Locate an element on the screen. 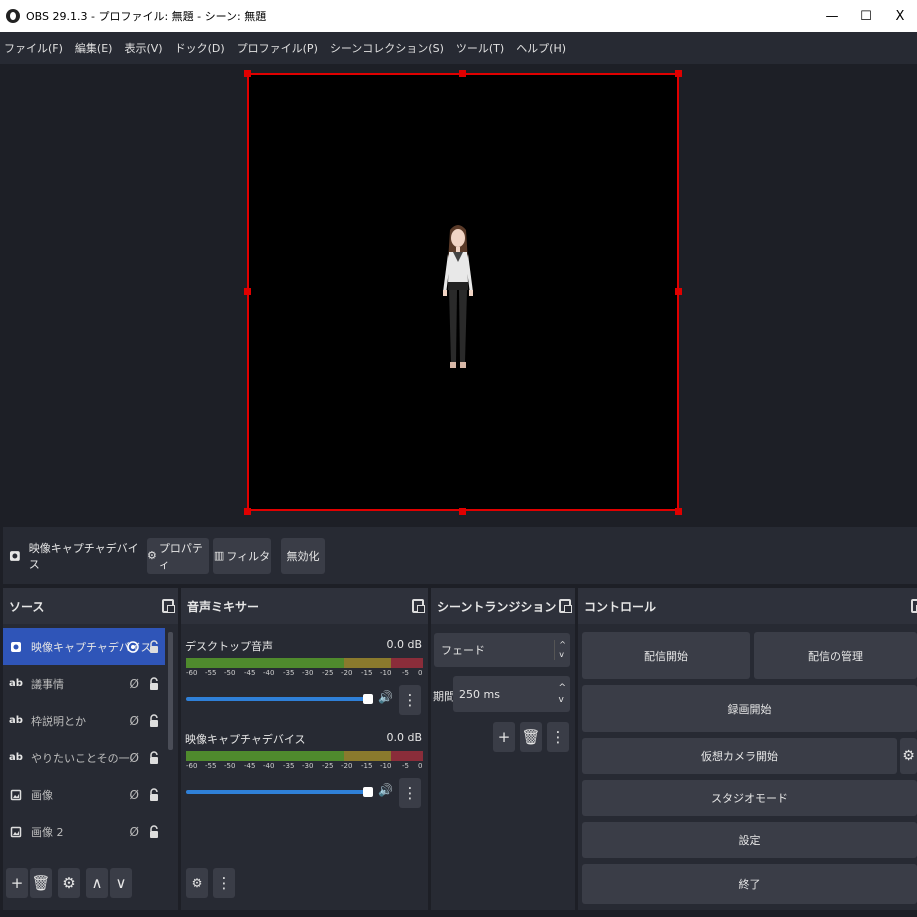 Image resolution: width=917 pixels, height=917 pixels. transitions-title: シーントランジション is located at coordinates (497, 606).